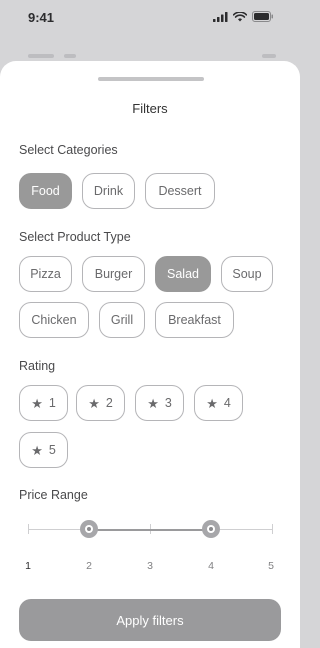  What do you see at coordinates (150, 620) in the screenshot?
I see `apply-filters-button: Apply filters` at bounding box center [150, 620].